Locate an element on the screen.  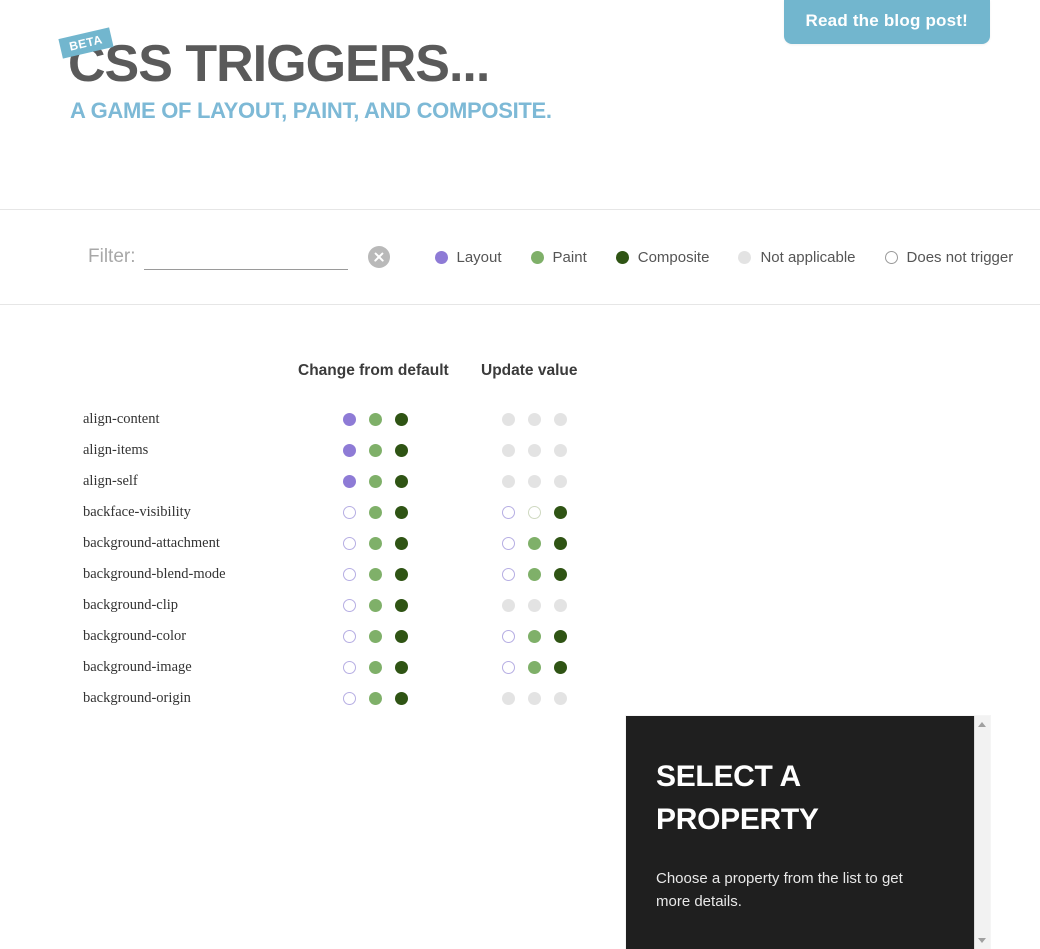
property-name: align-content is located at coordinates (121, 419).